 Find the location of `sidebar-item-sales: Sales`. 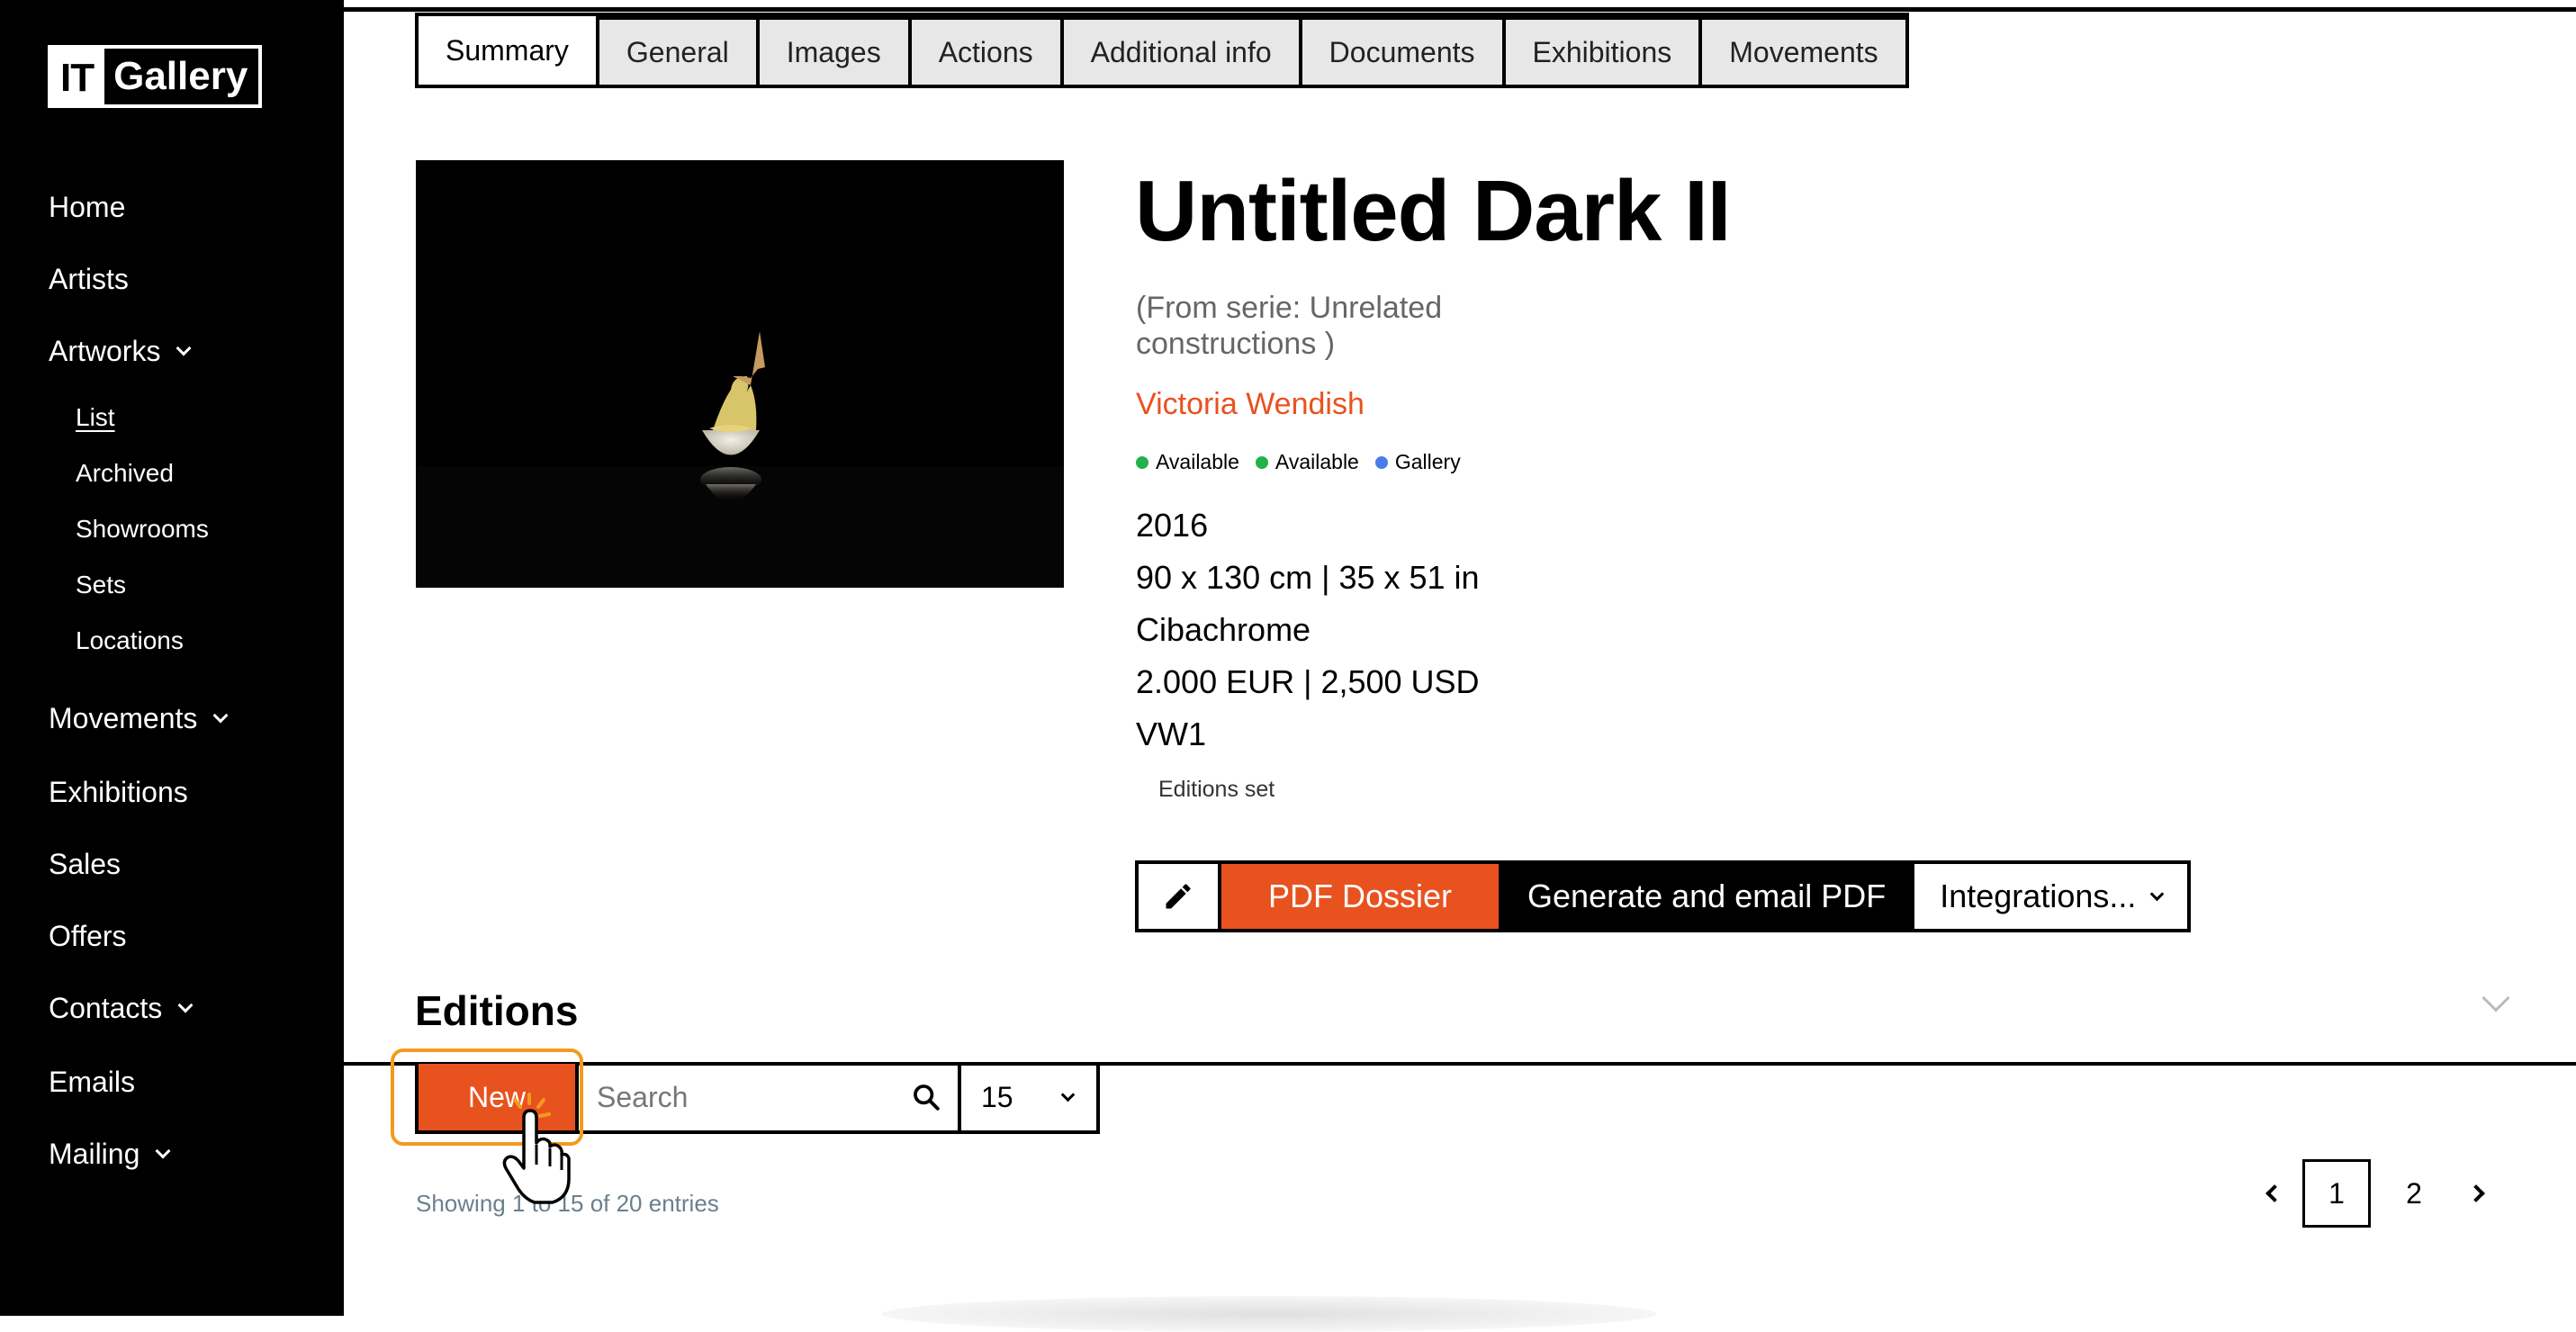

sidebar-item-sales: Sales is located at coordinates (85, 864).